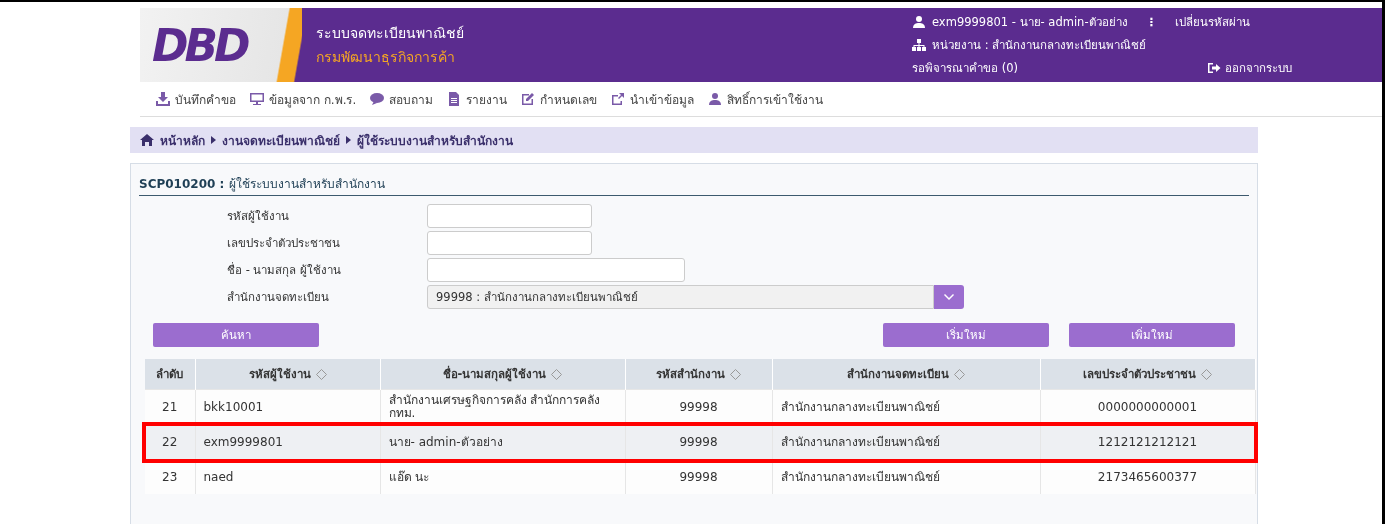 Image resolution: width=1389 pixels, height=526 pixels. What do you see at coordinates (236, 335) in the screenshot?
I see `search-button: ค้นหา` at bounding box center [236, 335].